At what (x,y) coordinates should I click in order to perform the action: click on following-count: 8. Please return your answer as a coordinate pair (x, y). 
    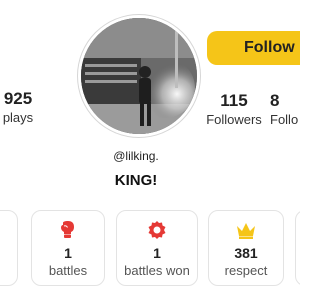
    Looking at the image, I should click on (275, 100).